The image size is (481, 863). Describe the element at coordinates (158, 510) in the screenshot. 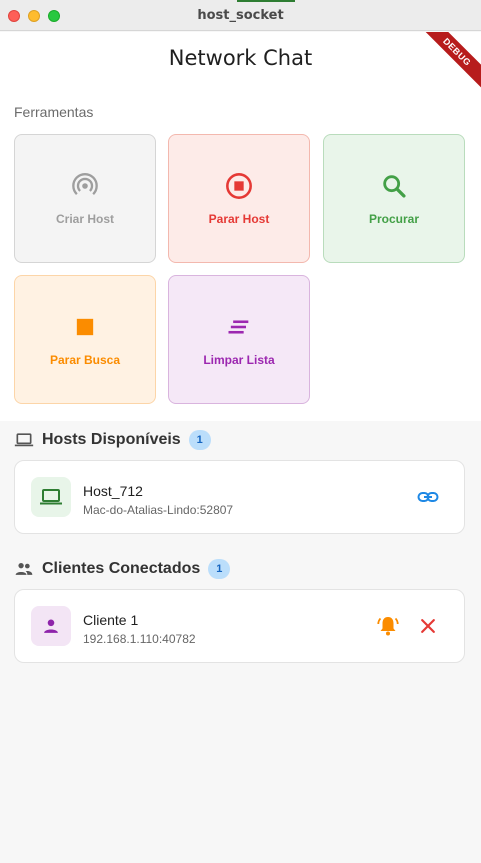

I see `host-address: Mac-do-Atalias-Lindo:52807` at that location.